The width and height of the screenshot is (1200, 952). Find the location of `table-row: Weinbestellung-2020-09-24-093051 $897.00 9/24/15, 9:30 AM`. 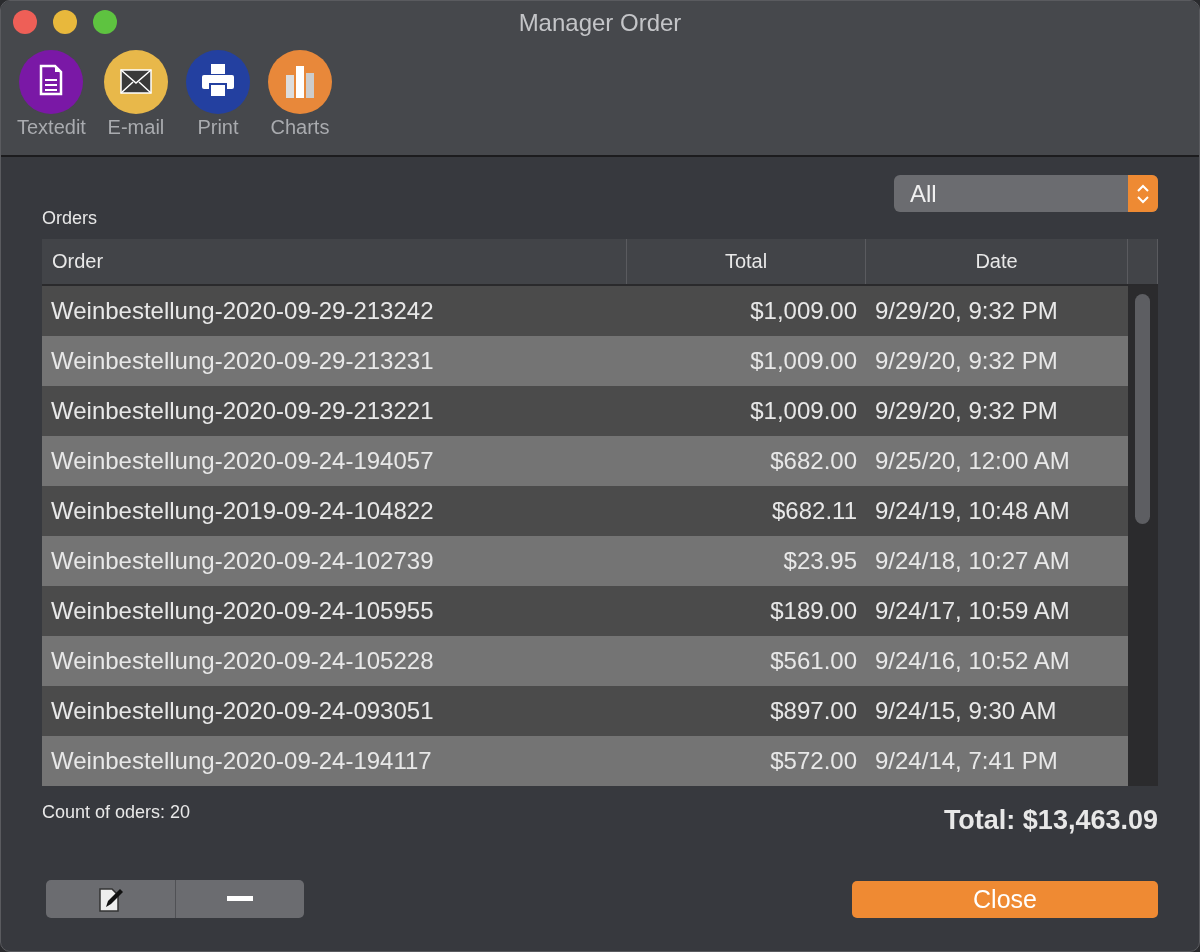

table-row: Weinbestellung-2020-09-24-093051 $897.00 9/24/15, 9:30 AM is located at coordinates (585, 711).